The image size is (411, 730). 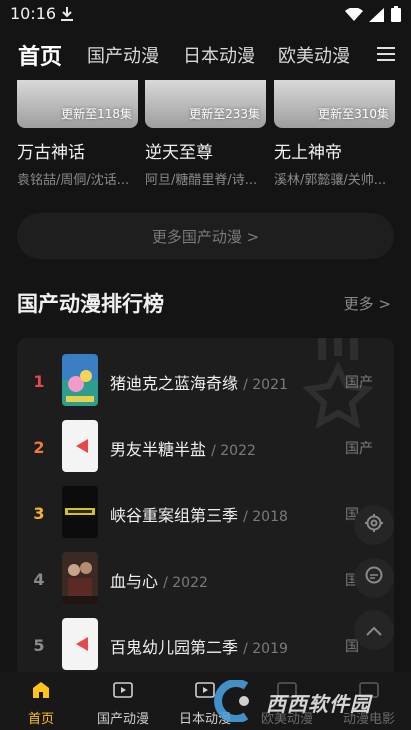 I want to click on feedback-float-button, so click(x=374, y=578).